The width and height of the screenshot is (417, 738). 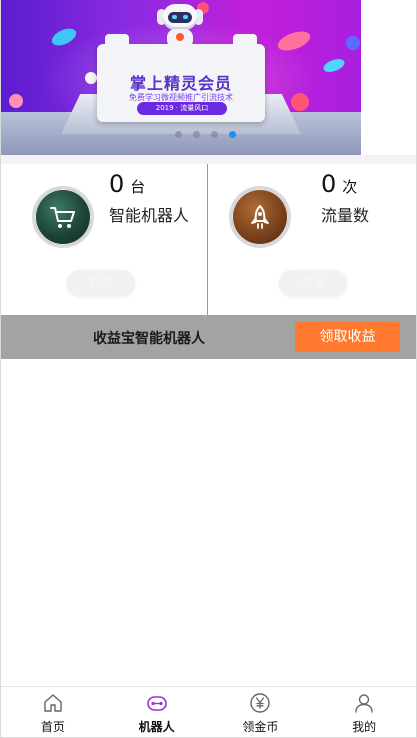 I want to click on claim-earnings-button: 领取收益, so click(x=347, y=337).